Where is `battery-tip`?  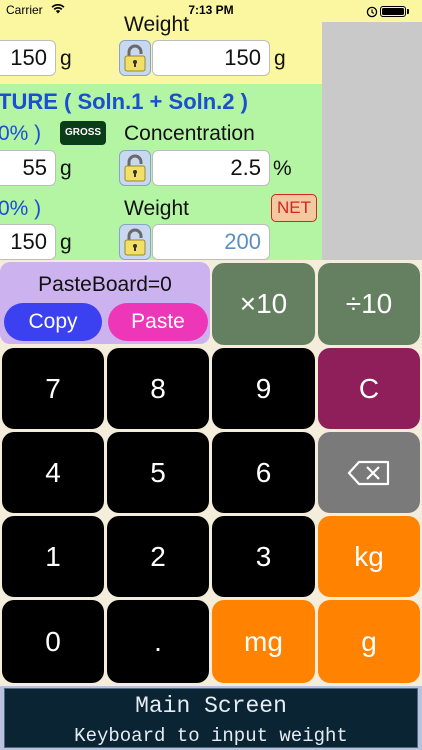
battery-tip is located at coordinates (408, 11).